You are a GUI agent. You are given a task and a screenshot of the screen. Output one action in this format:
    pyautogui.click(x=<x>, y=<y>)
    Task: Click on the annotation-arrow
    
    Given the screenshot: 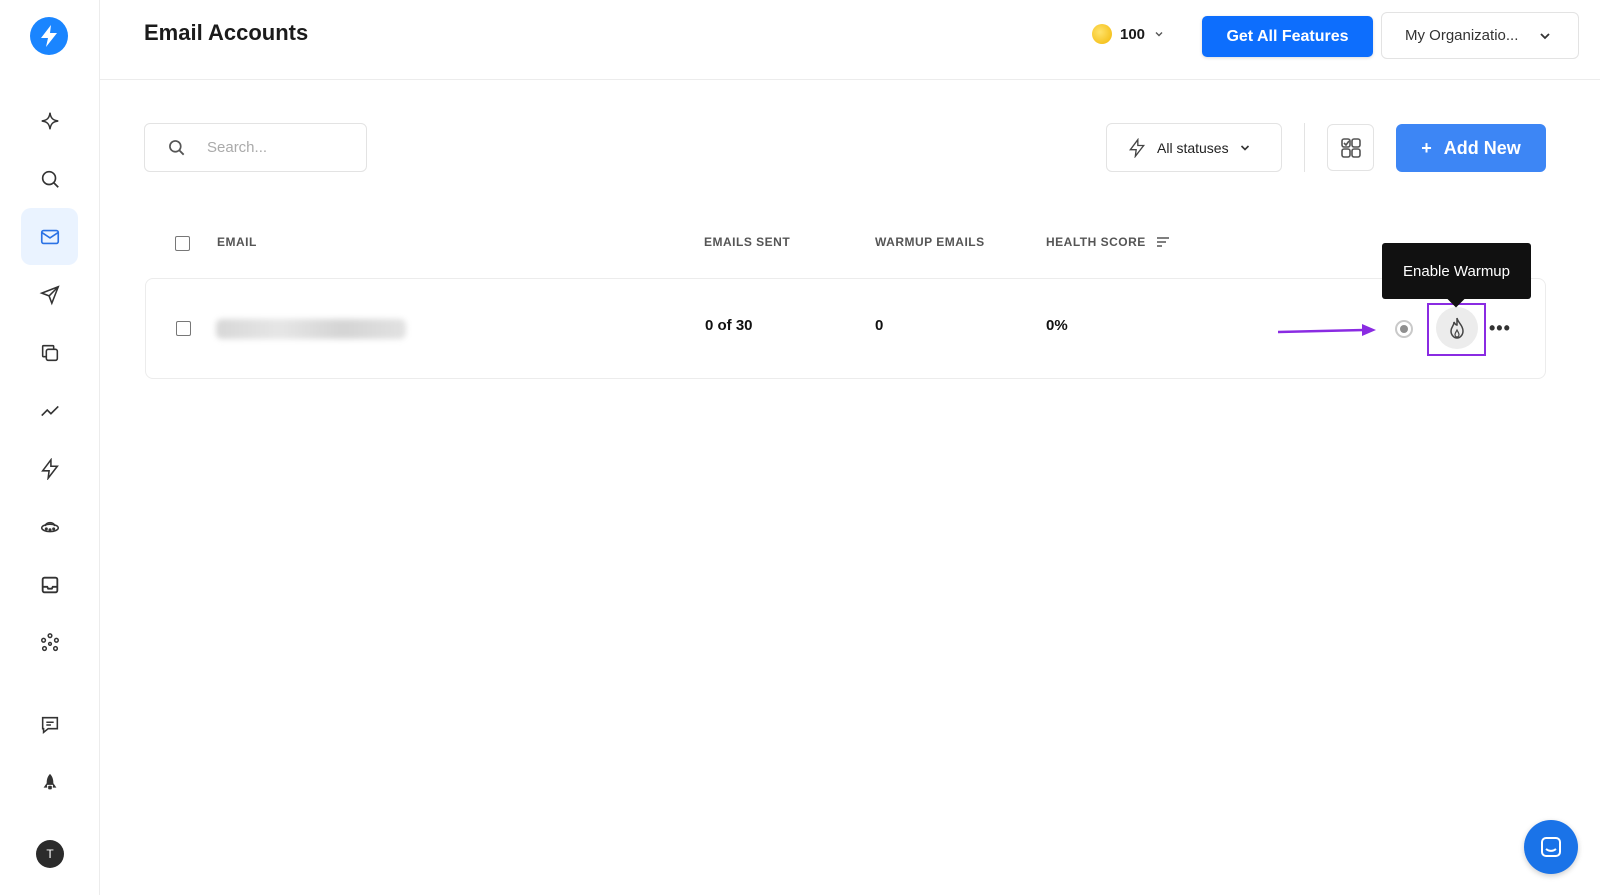 What is the action you would take?
    pyautogui.click(x=1327, y=330)
    